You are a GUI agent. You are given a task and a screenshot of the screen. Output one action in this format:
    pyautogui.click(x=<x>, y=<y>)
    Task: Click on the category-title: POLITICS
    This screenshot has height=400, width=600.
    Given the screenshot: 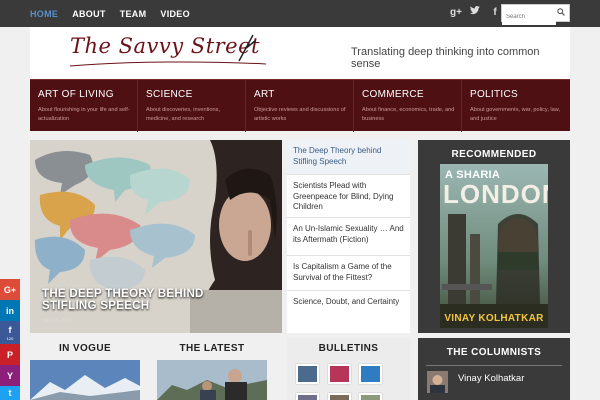 What is the action you would take?
    pyautogui.click(x=494, y=94)
    